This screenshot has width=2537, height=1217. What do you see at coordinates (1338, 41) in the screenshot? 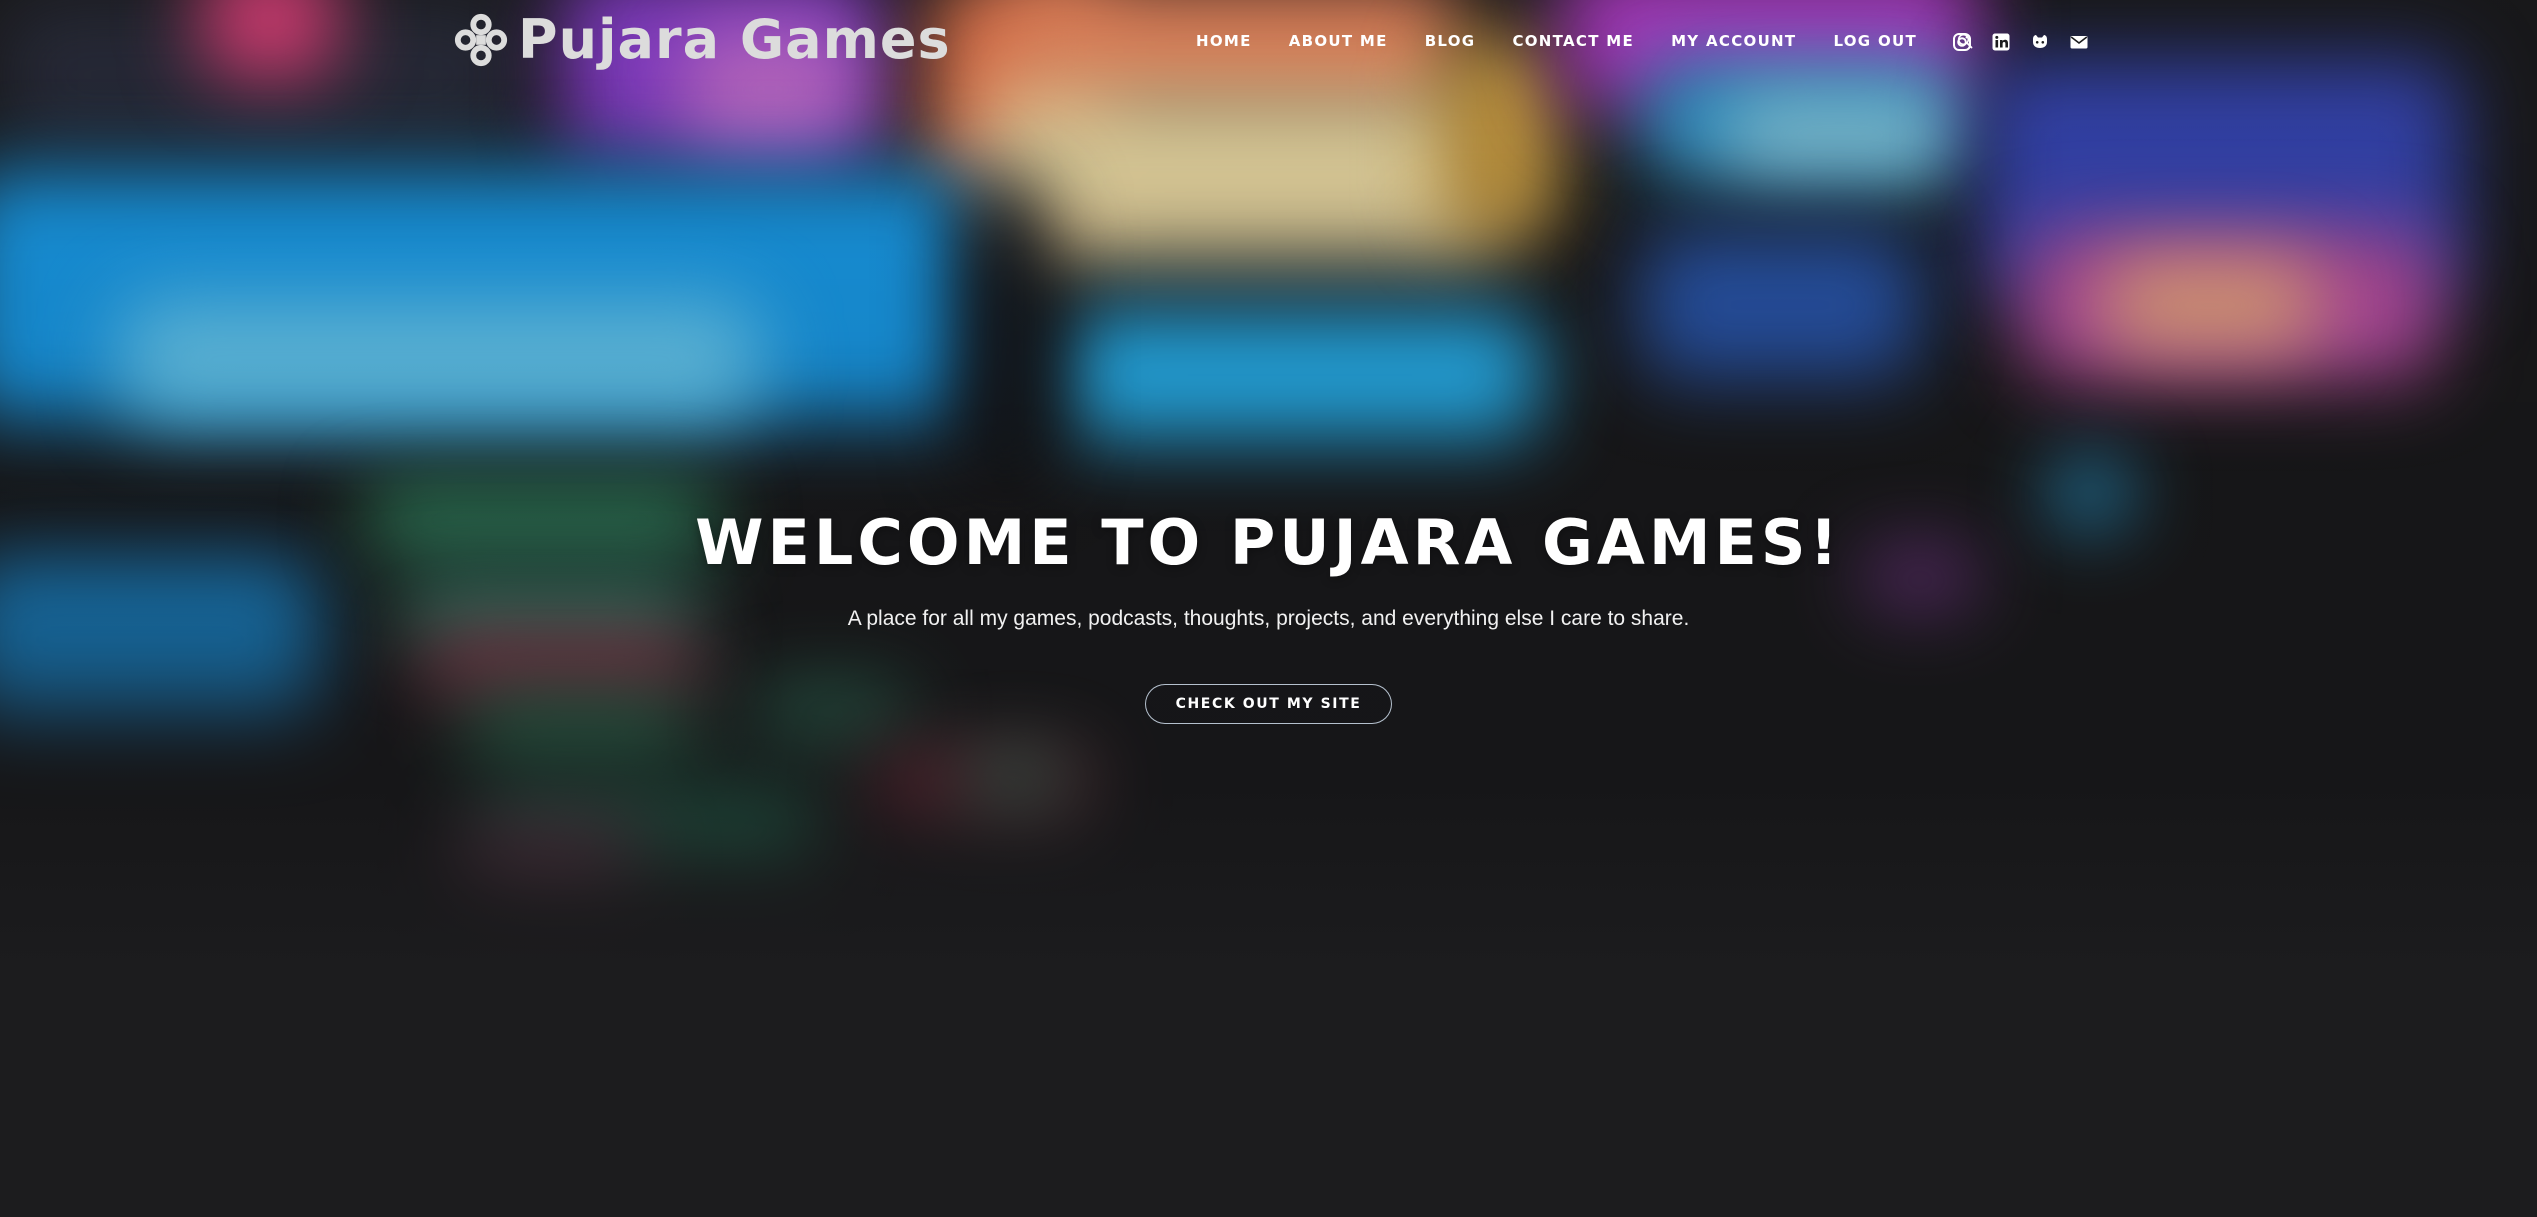
I see `nav-about-me: ABOUT ME` at bounding box center [1338, 41].